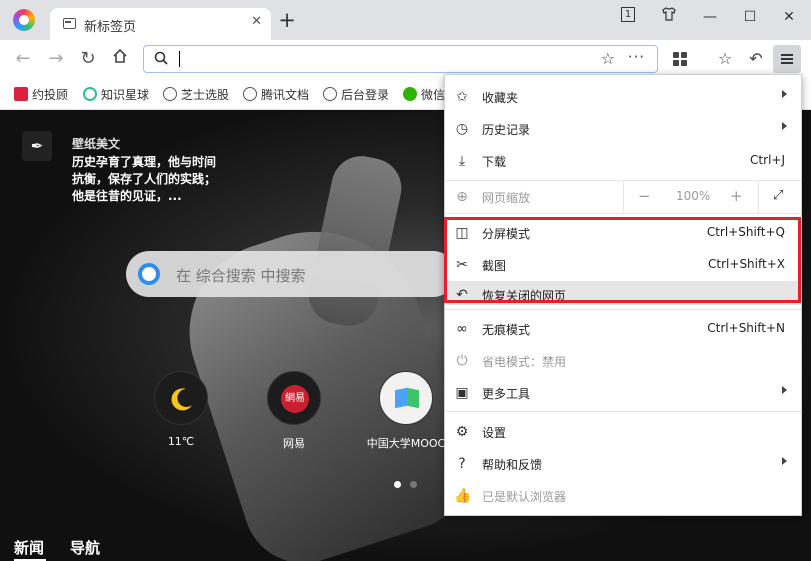  Describe the element at coordinates (462, 361) in the screenshot. I see `power-plug-icon: ⏻` at that location.